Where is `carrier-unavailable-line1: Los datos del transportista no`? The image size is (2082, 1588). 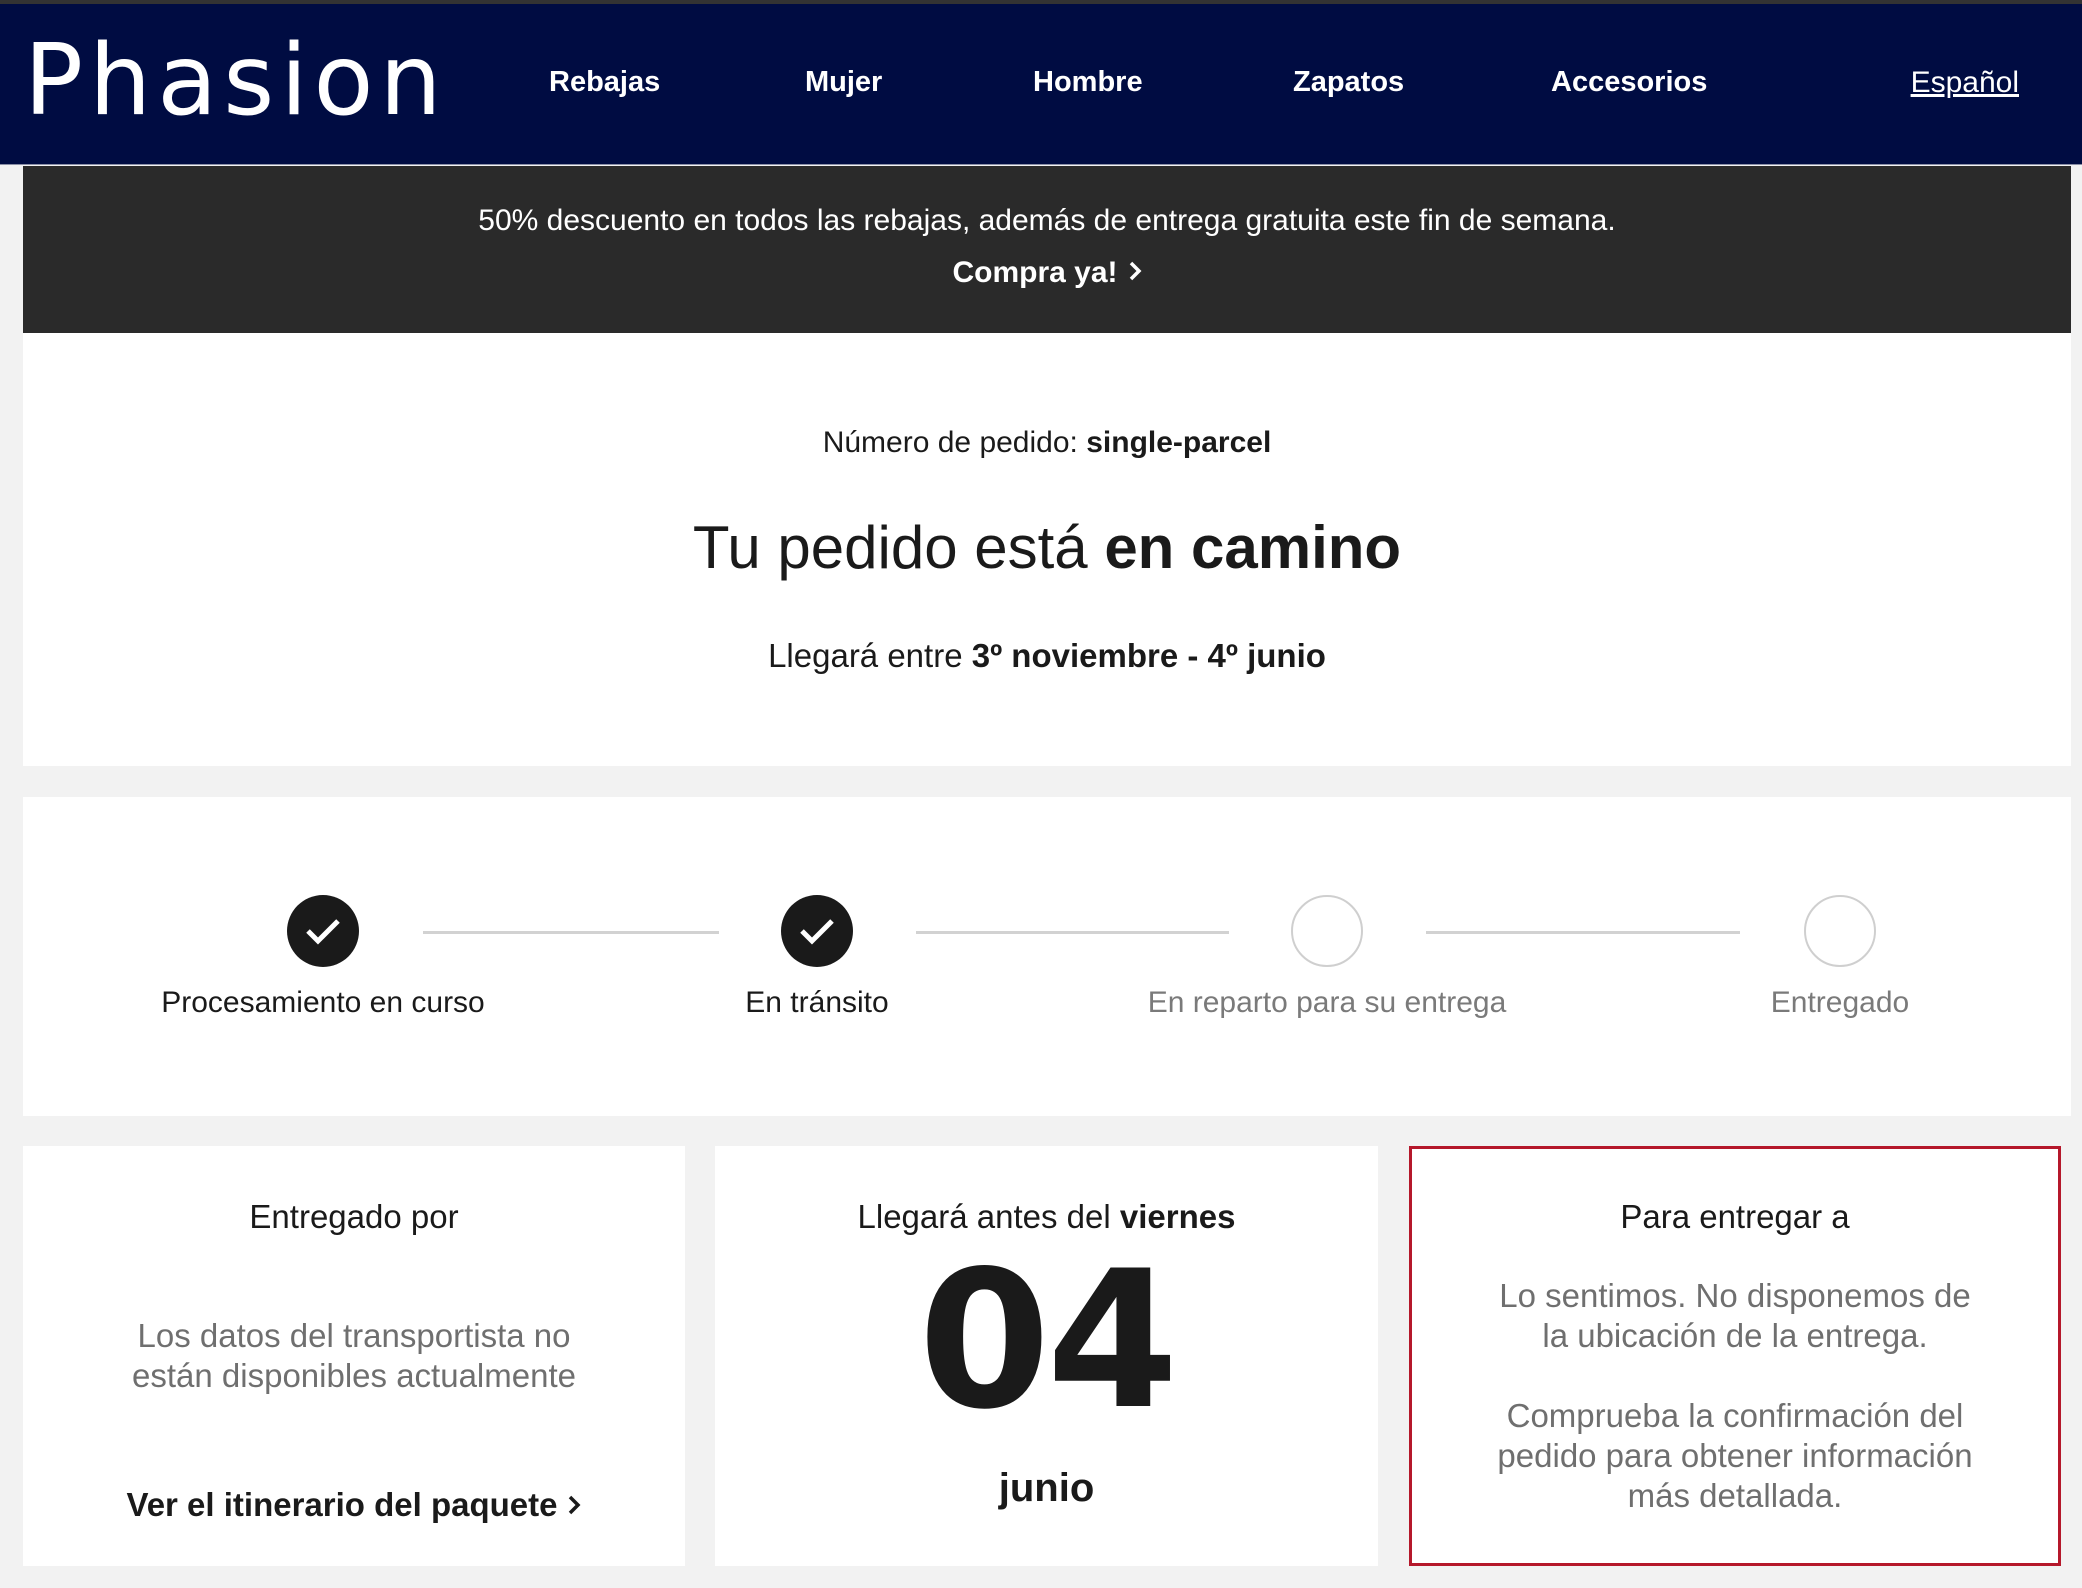 carrier-unavailable-line1: Los datos del transportista no is located at coordinates (354, 1335).